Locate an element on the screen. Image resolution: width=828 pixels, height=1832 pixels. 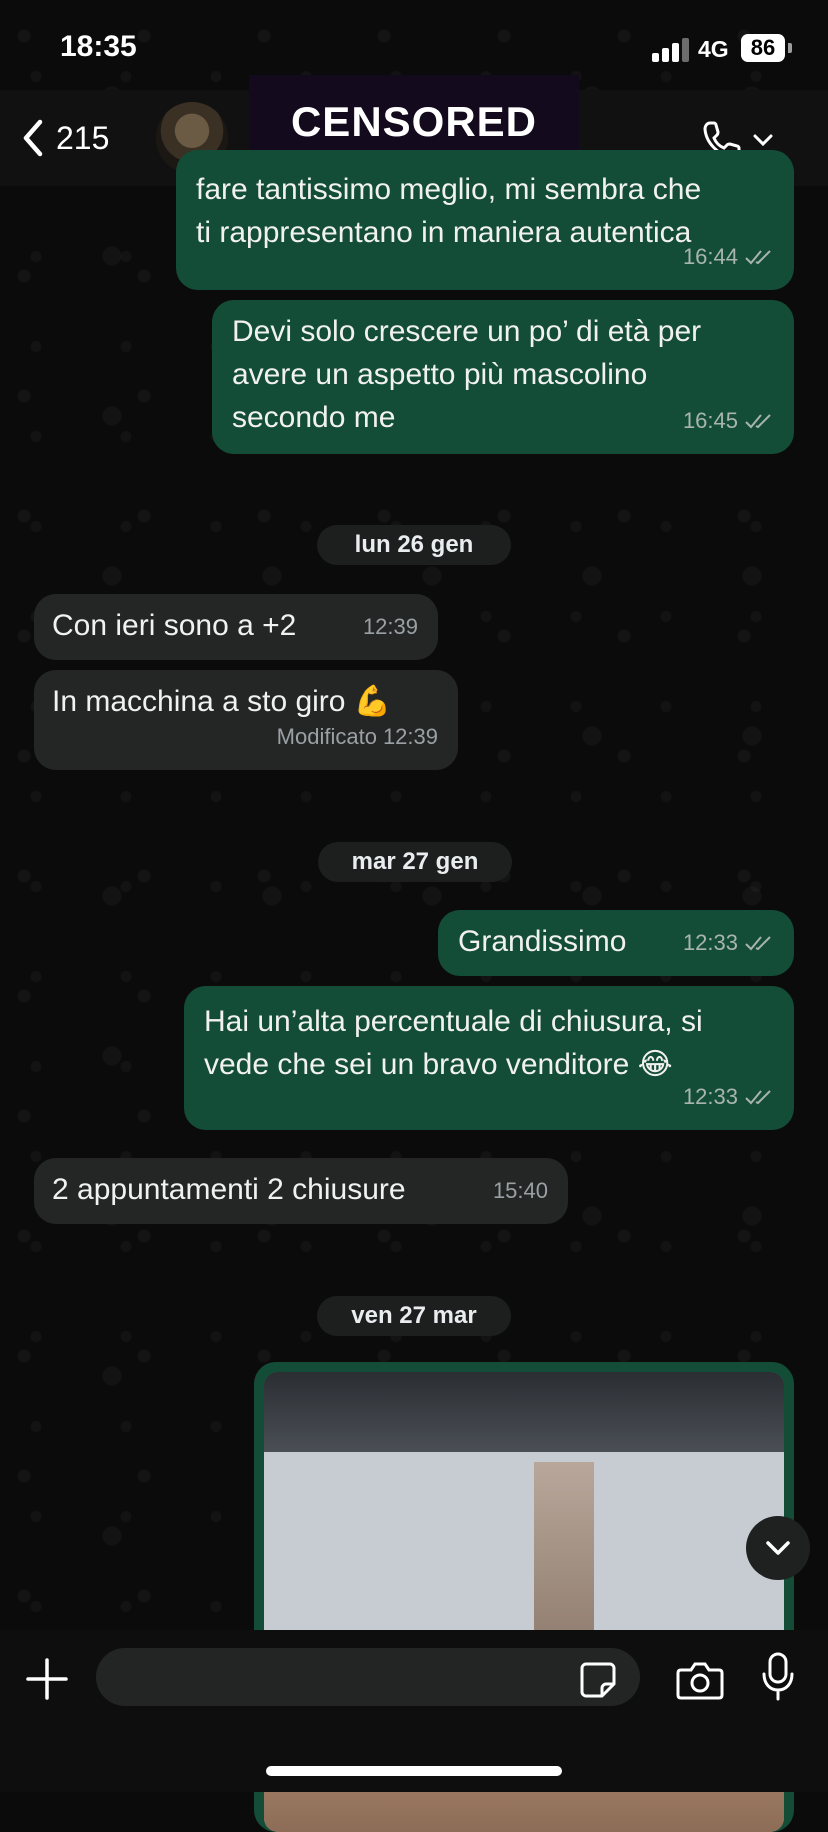
message-meta: 16:45 is located at coordinates (728, 420).